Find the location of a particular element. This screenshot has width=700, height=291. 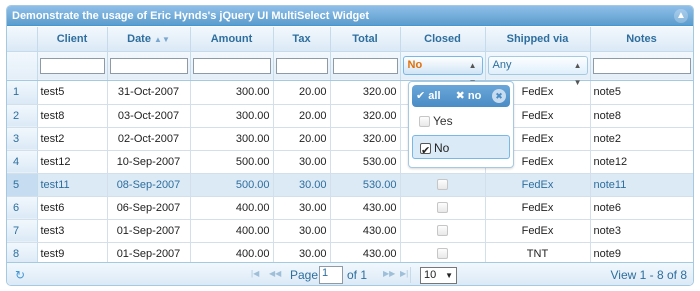

check-all-link: ✔ all is located at coordinates (431, 96).